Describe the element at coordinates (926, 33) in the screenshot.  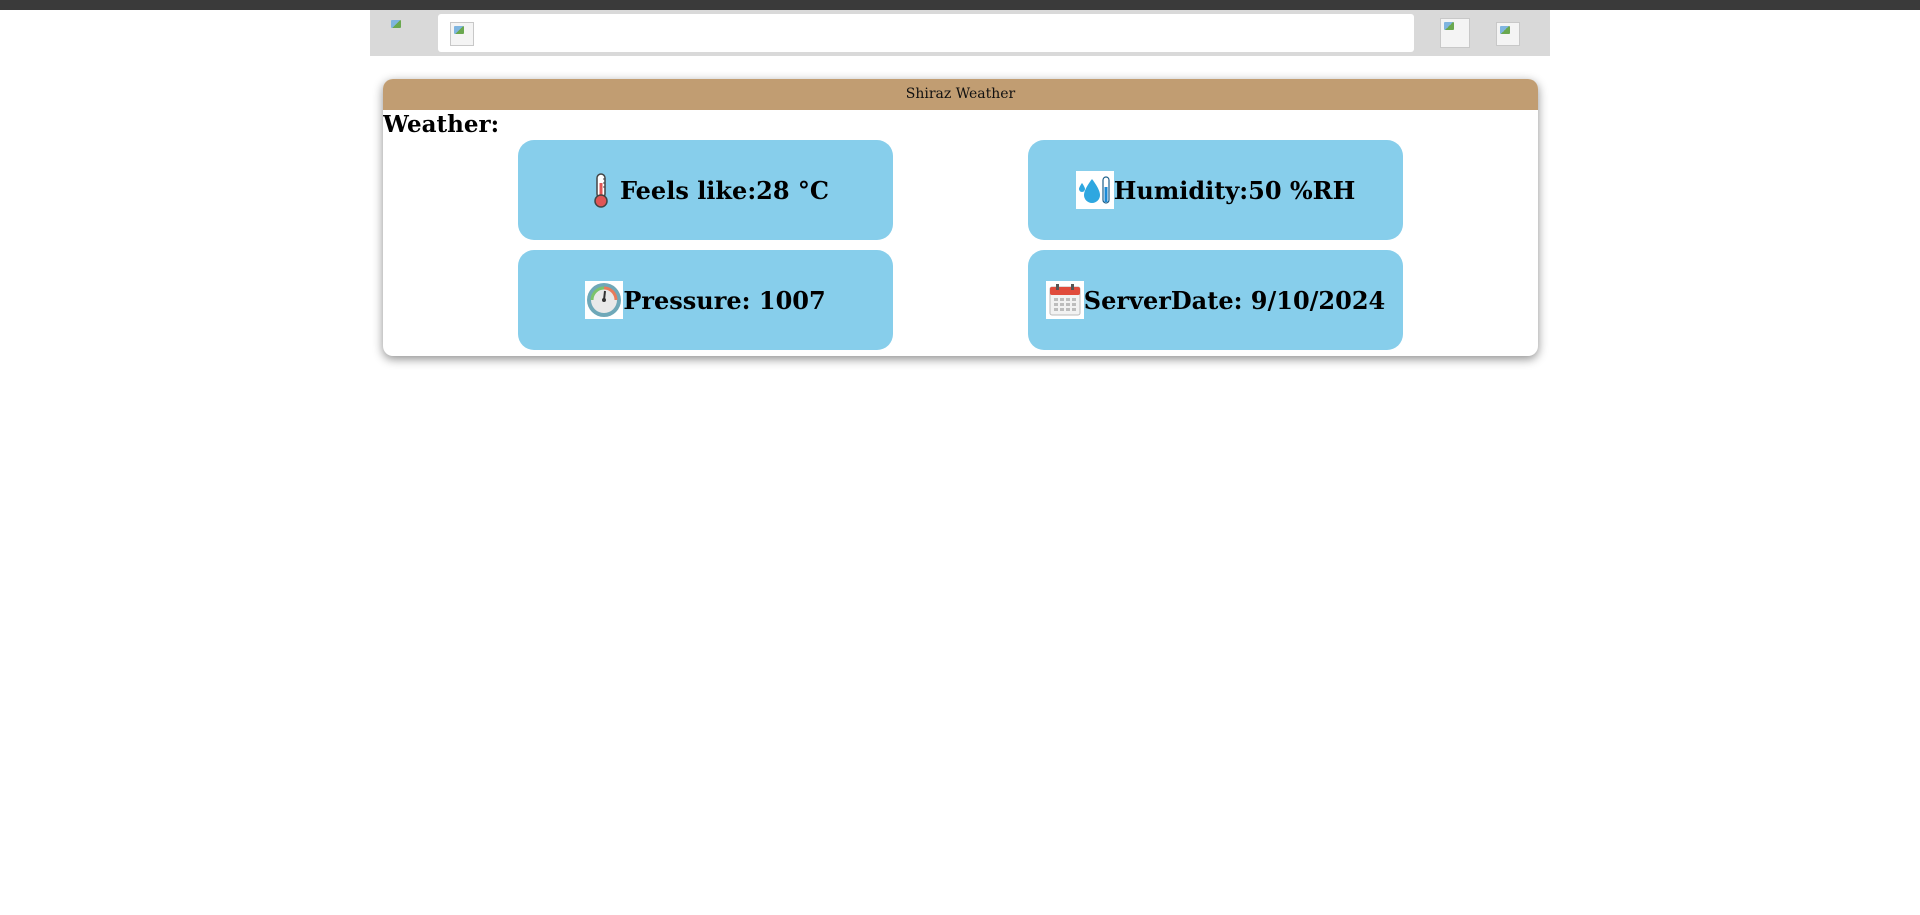
I see `search-input` at that location.